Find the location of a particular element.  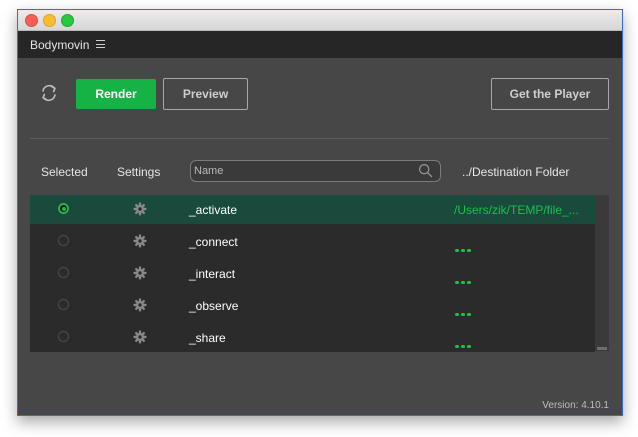

composition-name: _interact is located at coordinates (212, 274).